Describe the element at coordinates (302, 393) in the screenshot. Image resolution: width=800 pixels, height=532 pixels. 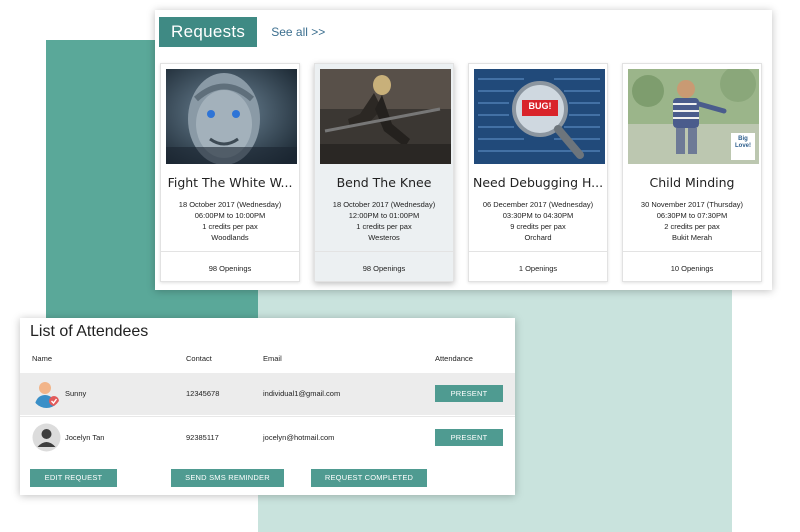
I see `attendee-email: individual1@gmail.com` at that location.